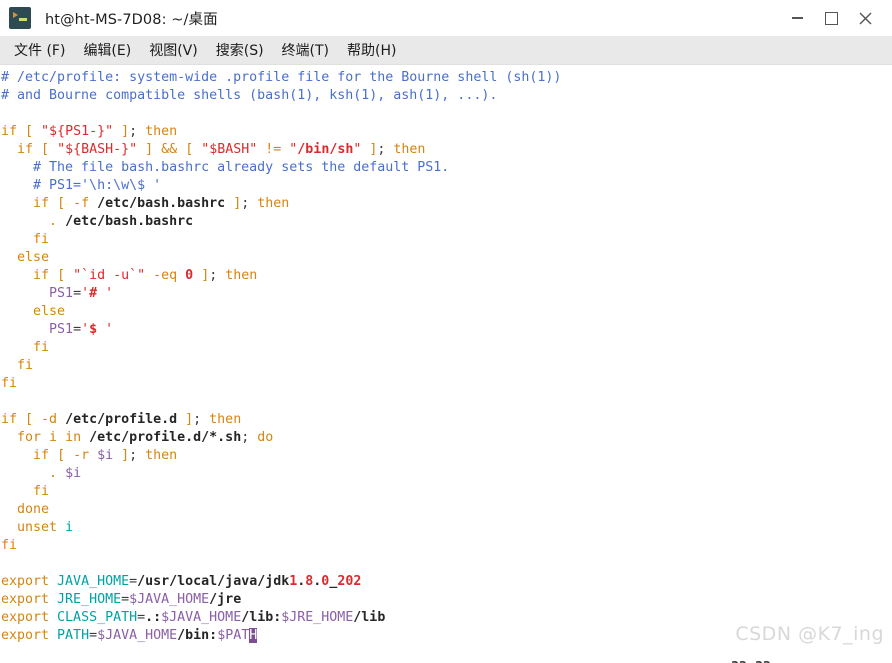 This screenshot has width=892, height=663. I want to click on terminal-span: /lib, so click(369, 617).